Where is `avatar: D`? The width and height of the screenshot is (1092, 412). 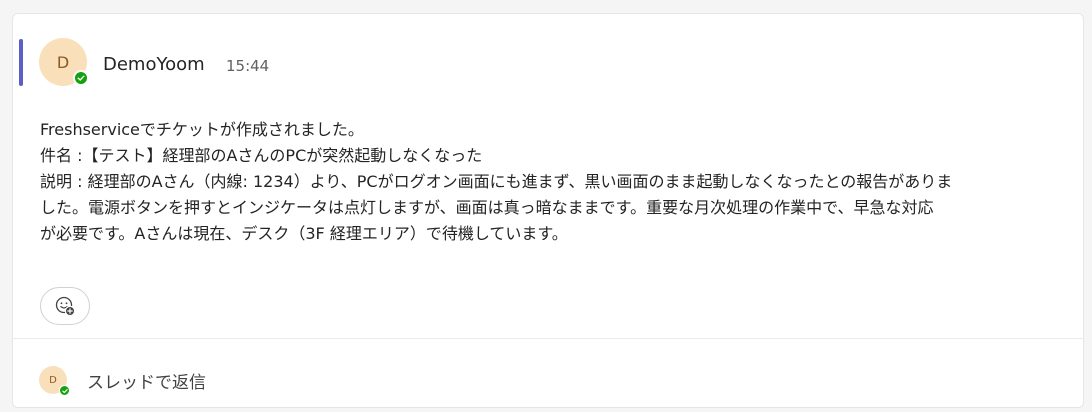
avatar: D is located at coordinates (64, 62).